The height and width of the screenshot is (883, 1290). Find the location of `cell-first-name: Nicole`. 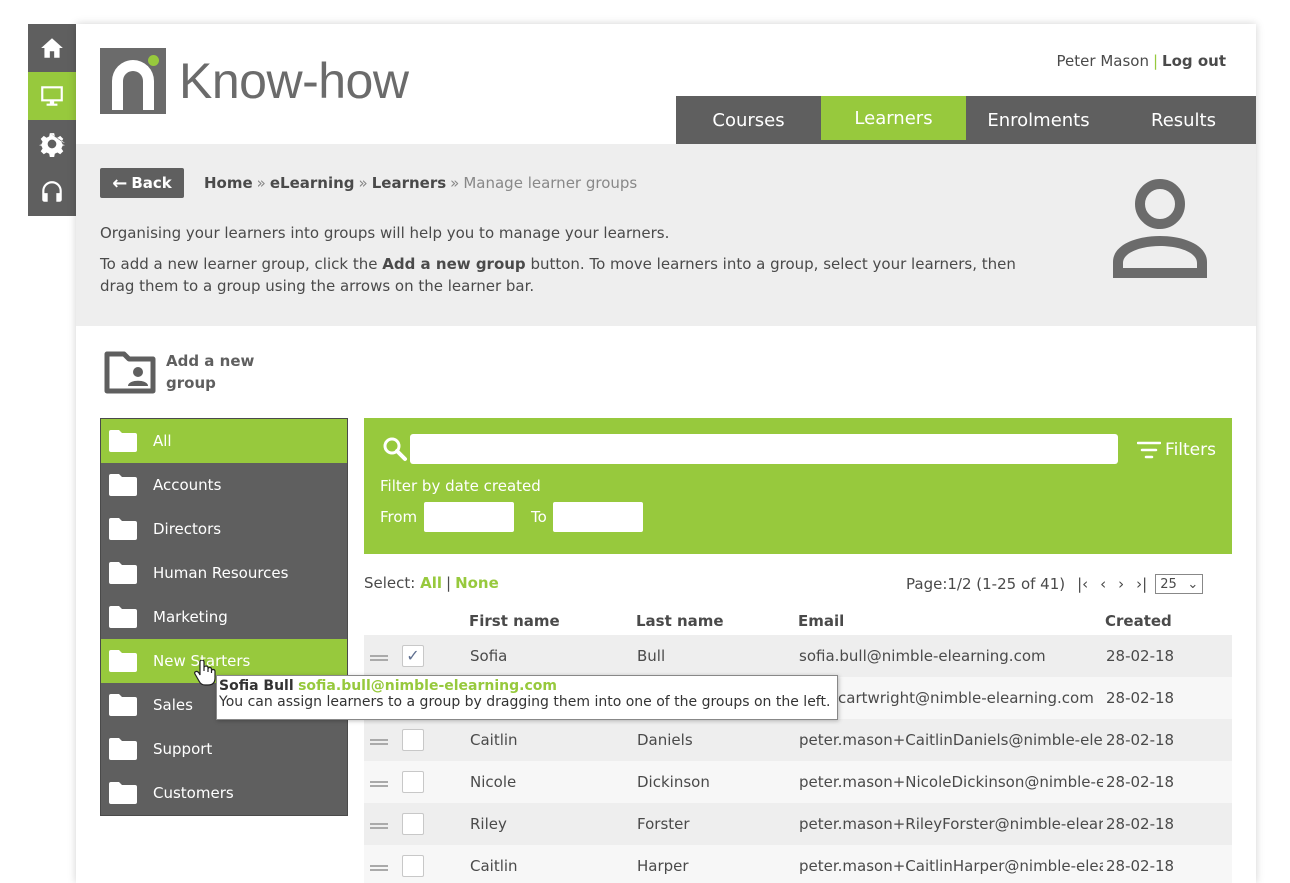

cell-first-name: Nicole is located at coordinates (493, 782).